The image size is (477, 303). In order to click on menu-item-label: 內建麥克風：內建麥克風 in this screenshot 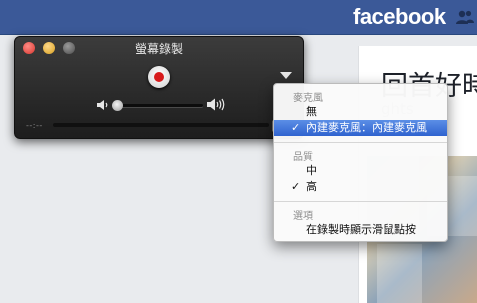, I will do `click(366, 127)`.